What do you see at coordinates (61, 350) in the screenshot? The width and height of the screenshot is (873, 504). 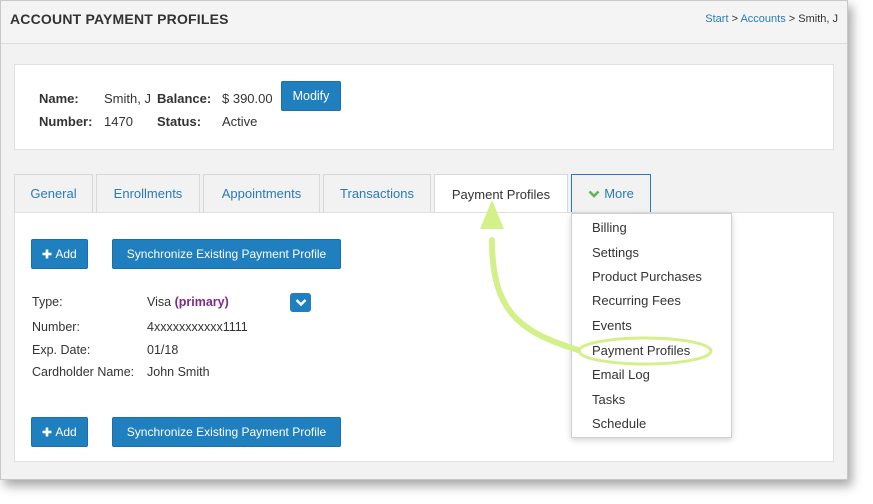 I see `exp-date-label: Exp. Date:` at bounding box center [61, 350].